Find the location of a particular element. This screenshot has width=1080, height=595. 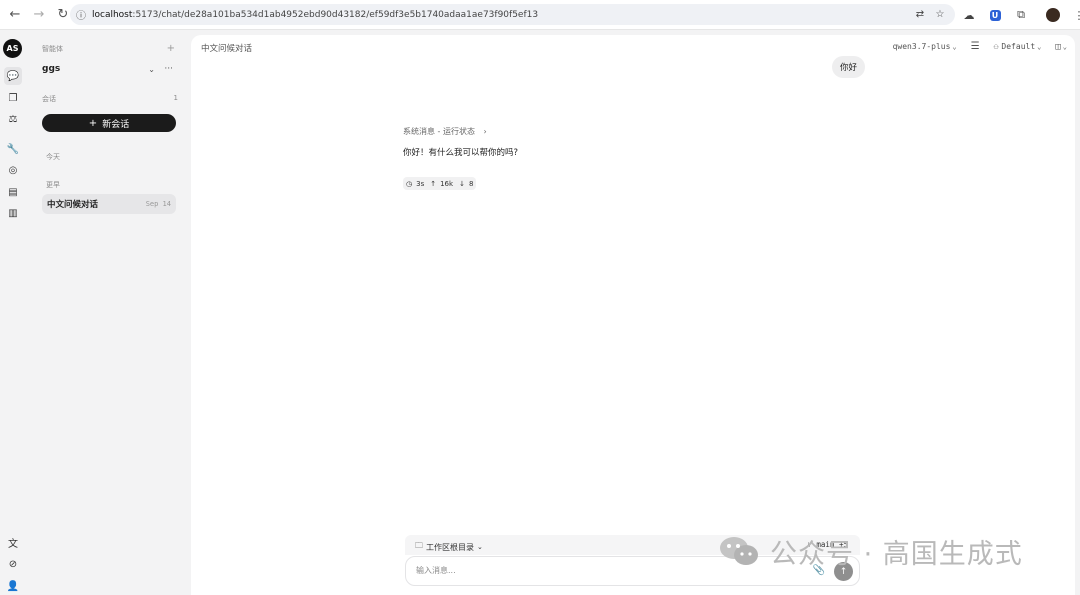

compass-icon: ⊘ is located at coordinates (13, 564).